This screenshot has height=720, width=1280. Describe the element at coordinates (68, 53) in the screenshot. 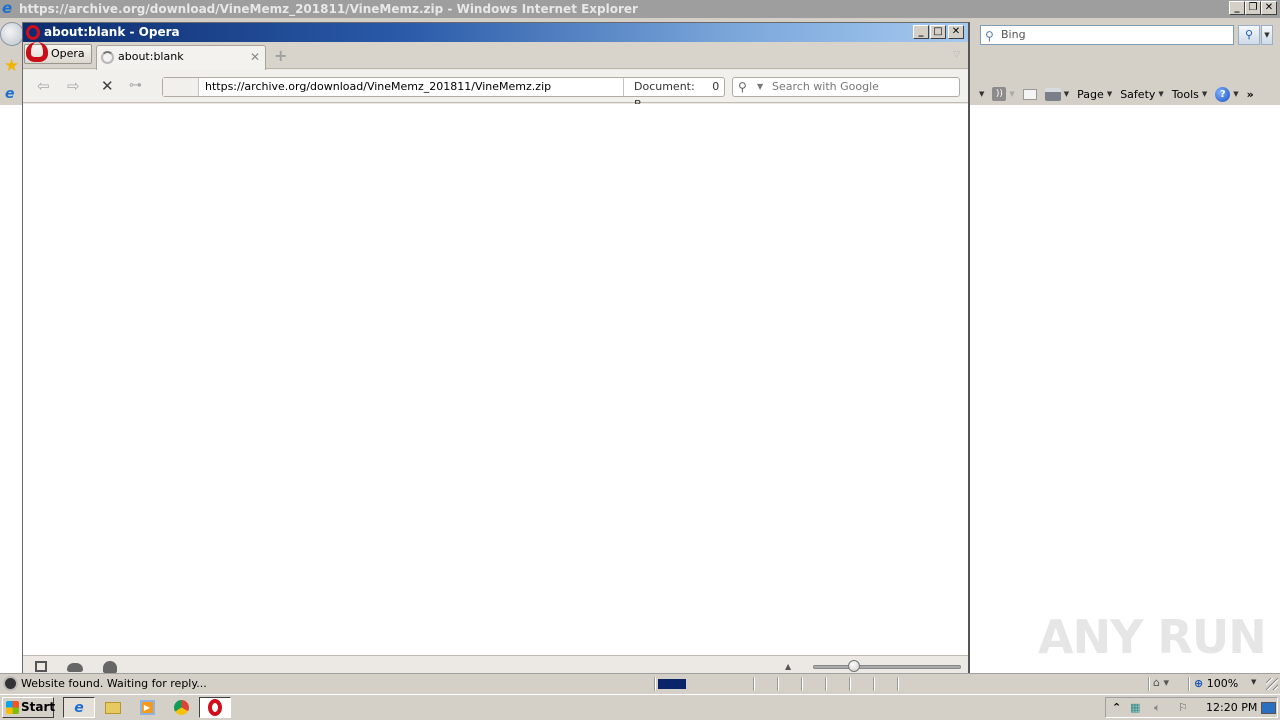

I see `opera-menu-label: Opera` at that location.